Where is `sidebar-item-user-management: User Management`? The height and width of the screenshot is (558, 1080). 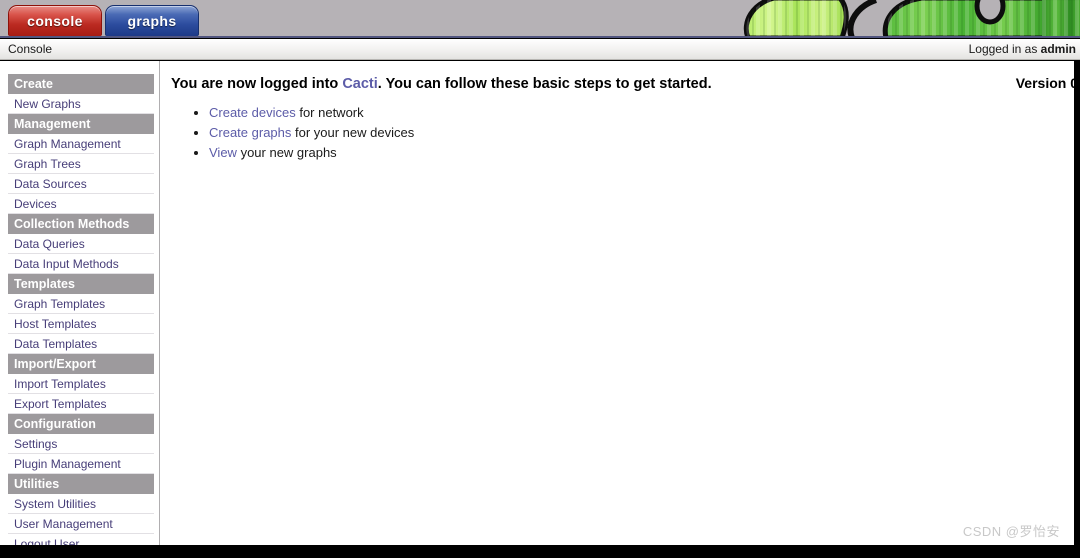 sidebar-item-user-management: User Management is located at coordinates (81, 524).